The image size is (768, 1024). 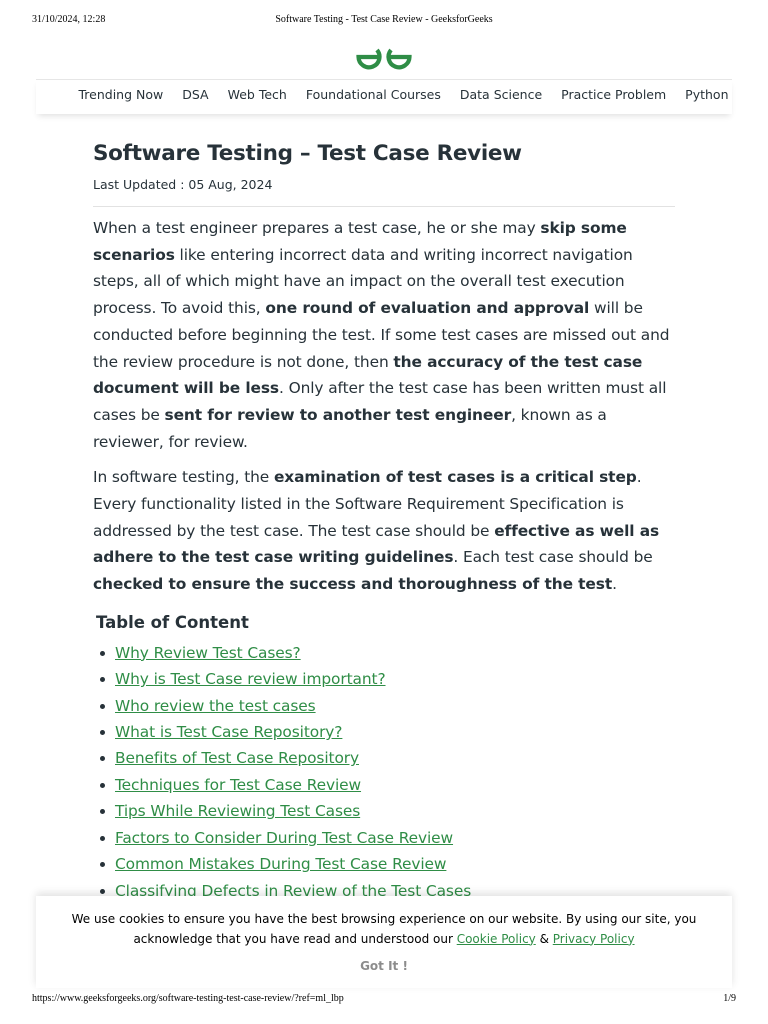 I want to click on toc-link: Who review the test cases, so click(x=215, y=706).